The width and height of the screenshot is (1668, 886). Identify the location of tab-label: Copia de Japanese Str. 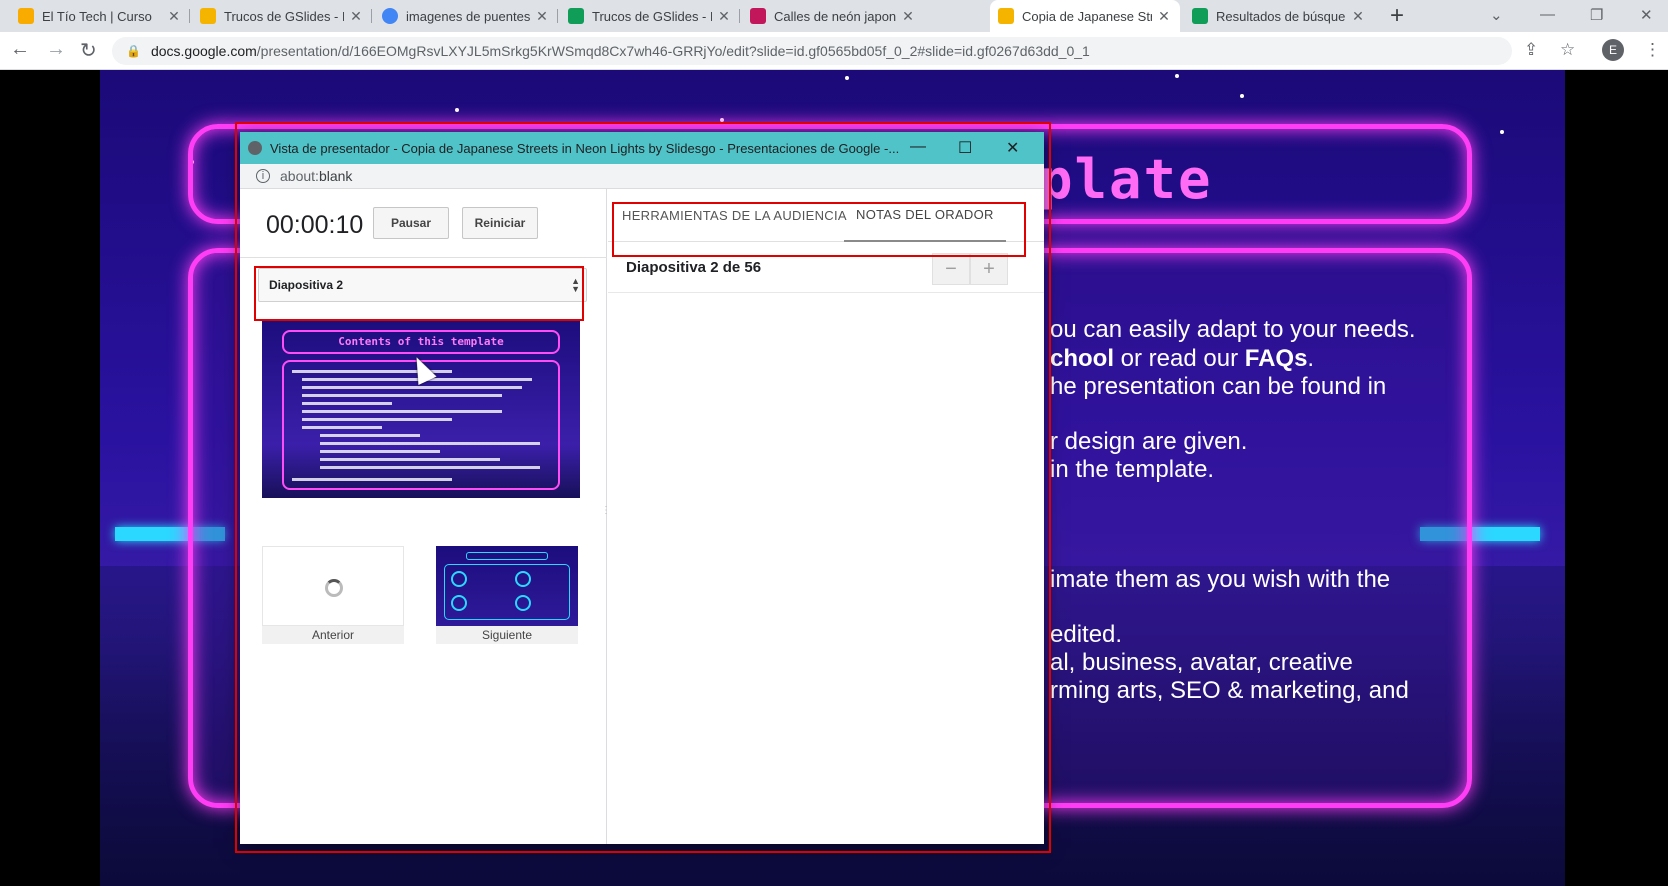
(1087, 16).